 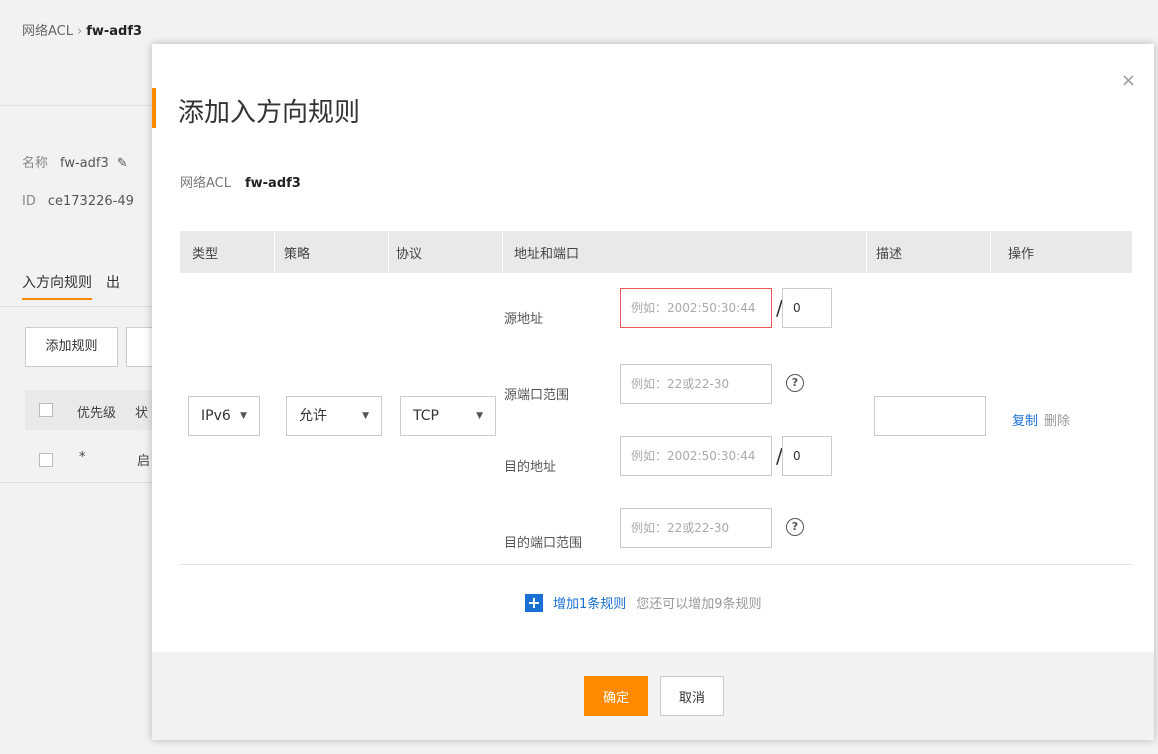 What do you see at coordinates (142, 413) in the screenshot?
I see `header-status: 状` at bounding box center [142, 413].